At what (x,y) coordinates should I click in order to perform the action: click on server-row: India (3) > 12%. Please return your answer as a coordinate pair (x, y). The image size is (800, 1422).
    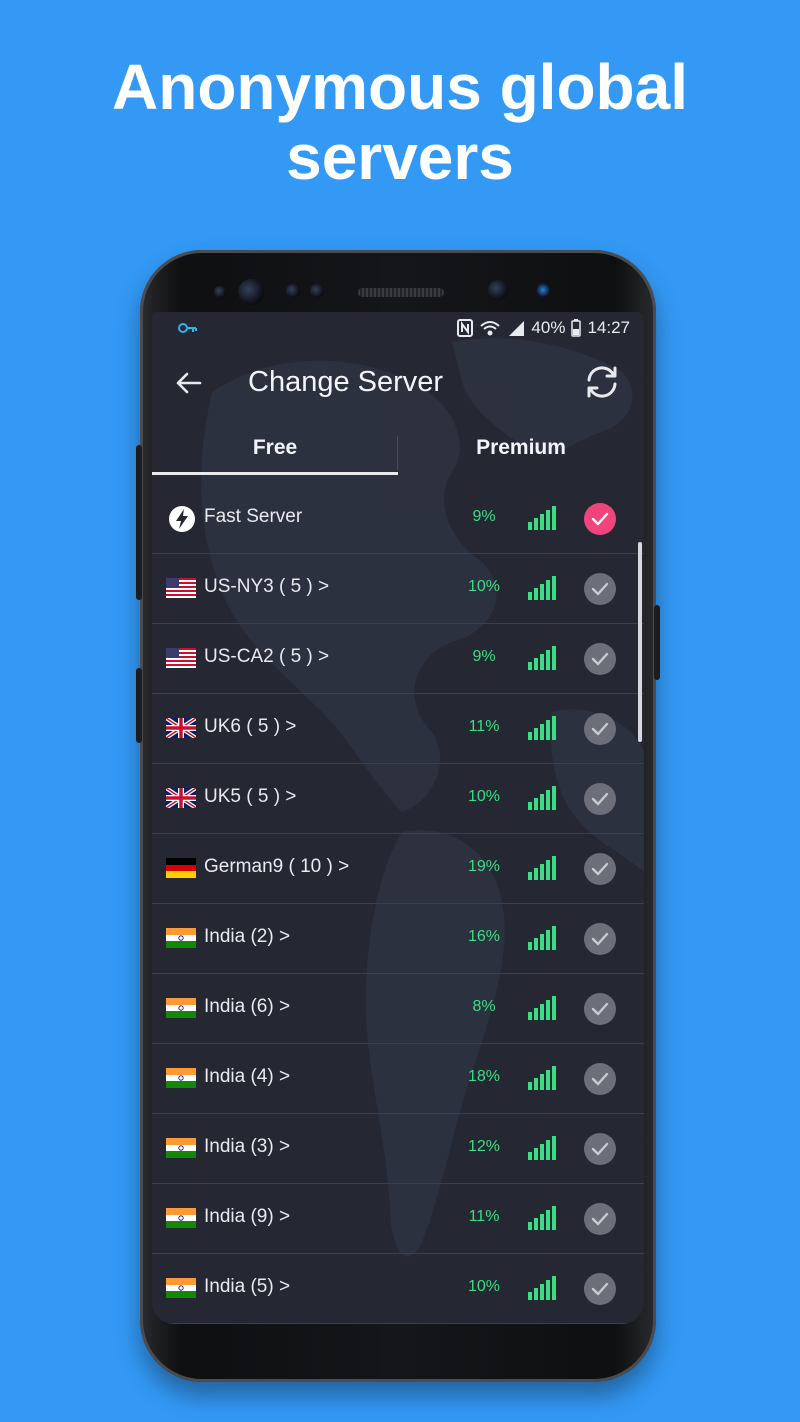
    Looking at the image, I should click on (398, 1149).